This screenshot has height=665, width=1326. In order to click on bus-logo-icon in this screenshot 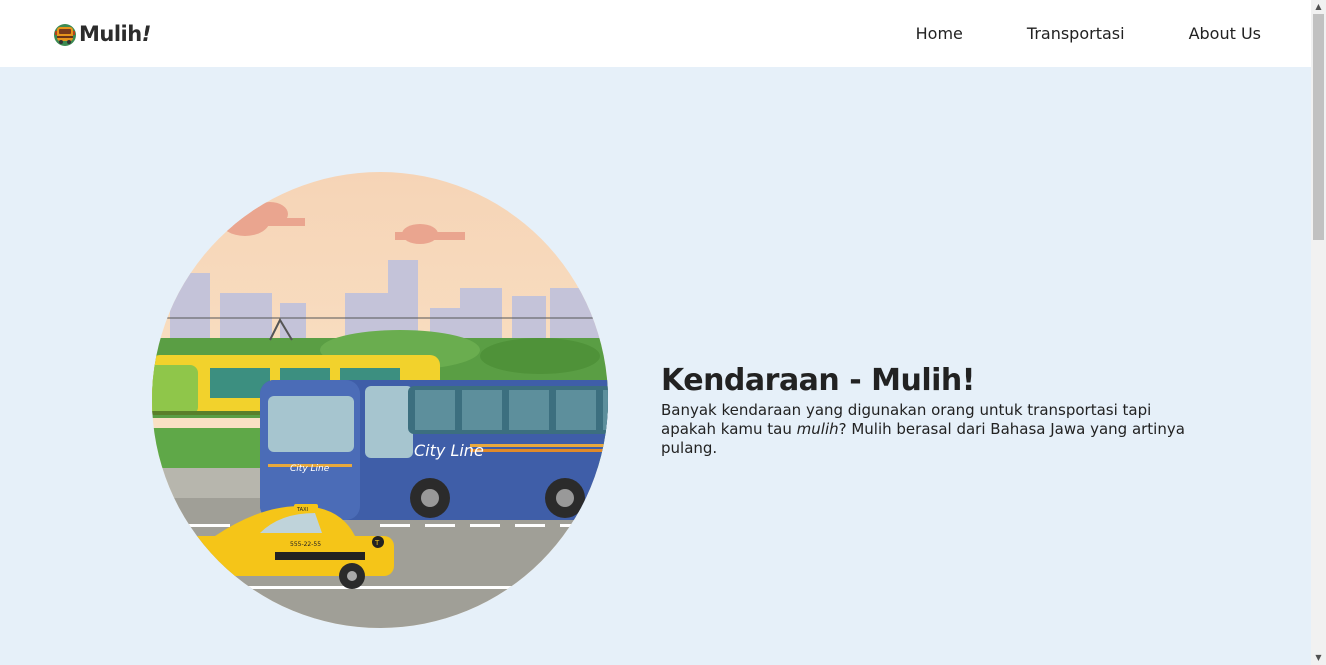, I will do `click(65, 35)`.